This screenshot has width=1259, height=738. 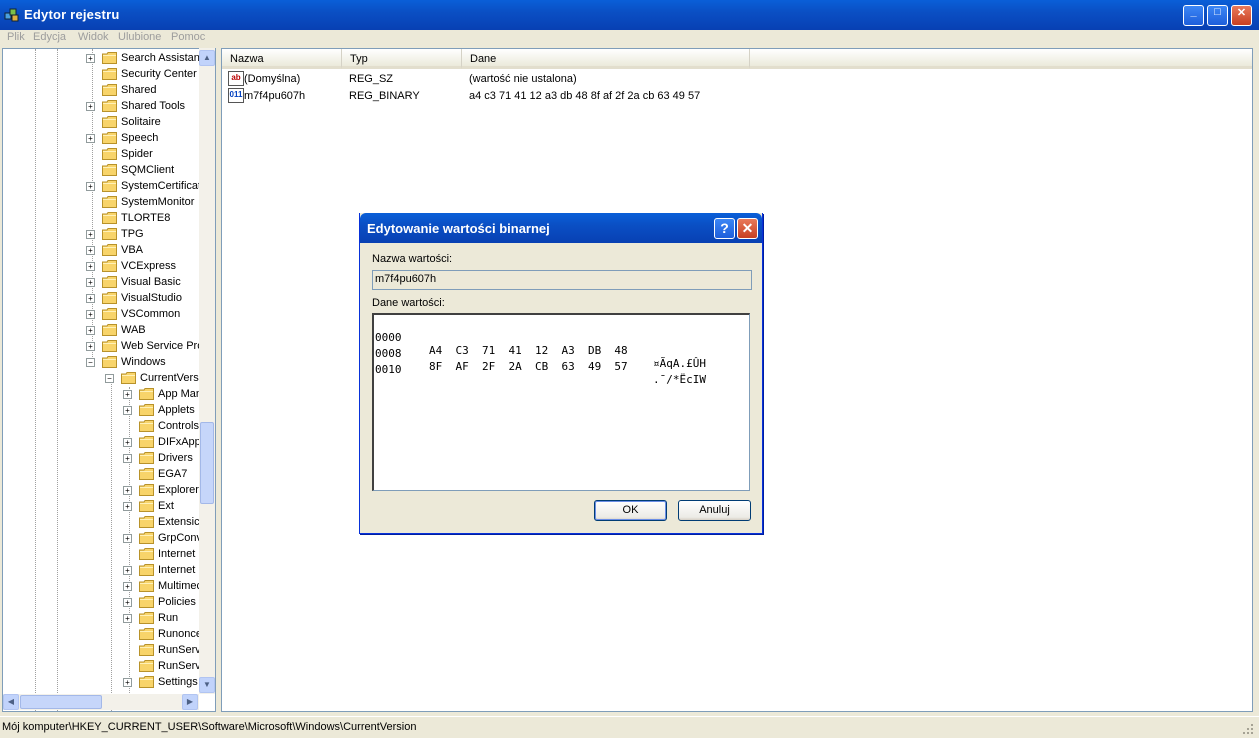 What do you see at coordinates (103, 298) in the screenshot?
I see `tree-item: + VisualStudio` at bounding box center [103, 298].